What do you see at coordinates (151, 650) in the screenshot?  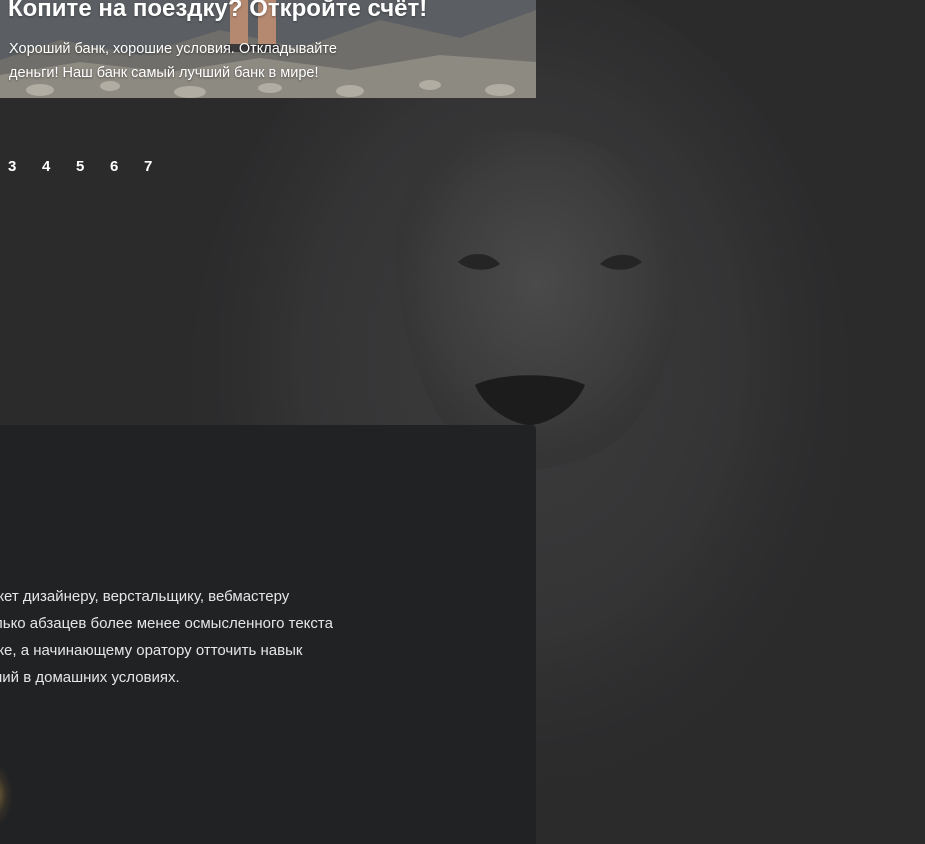 I see `card-text-line: же, а начинающему оратору отточить навык` at bounding box center [151, 650].